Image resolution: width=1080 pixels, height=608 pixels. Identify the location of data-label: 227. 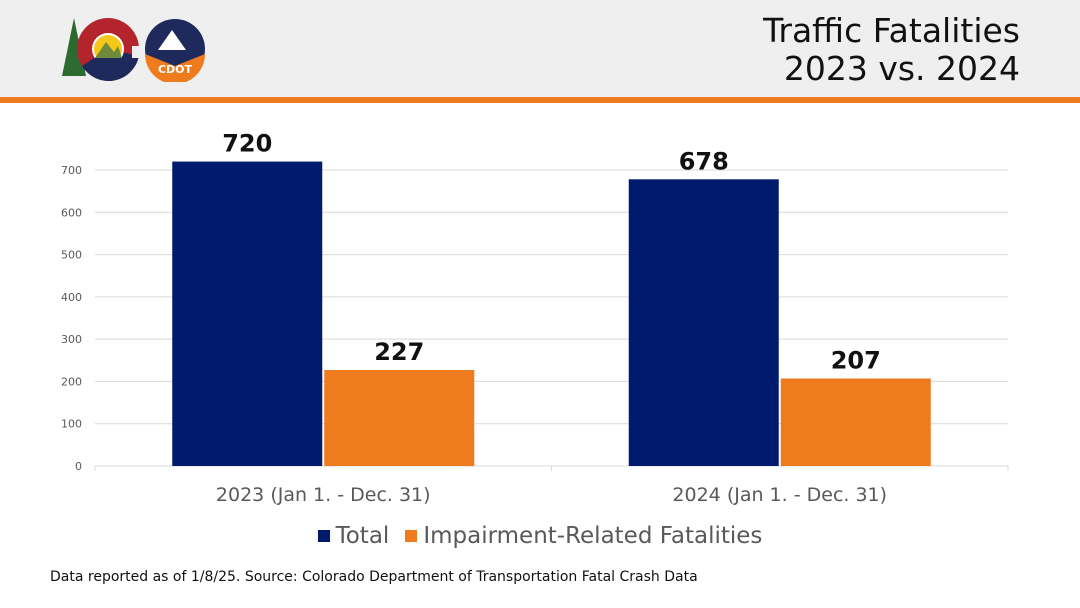
(399, 352).